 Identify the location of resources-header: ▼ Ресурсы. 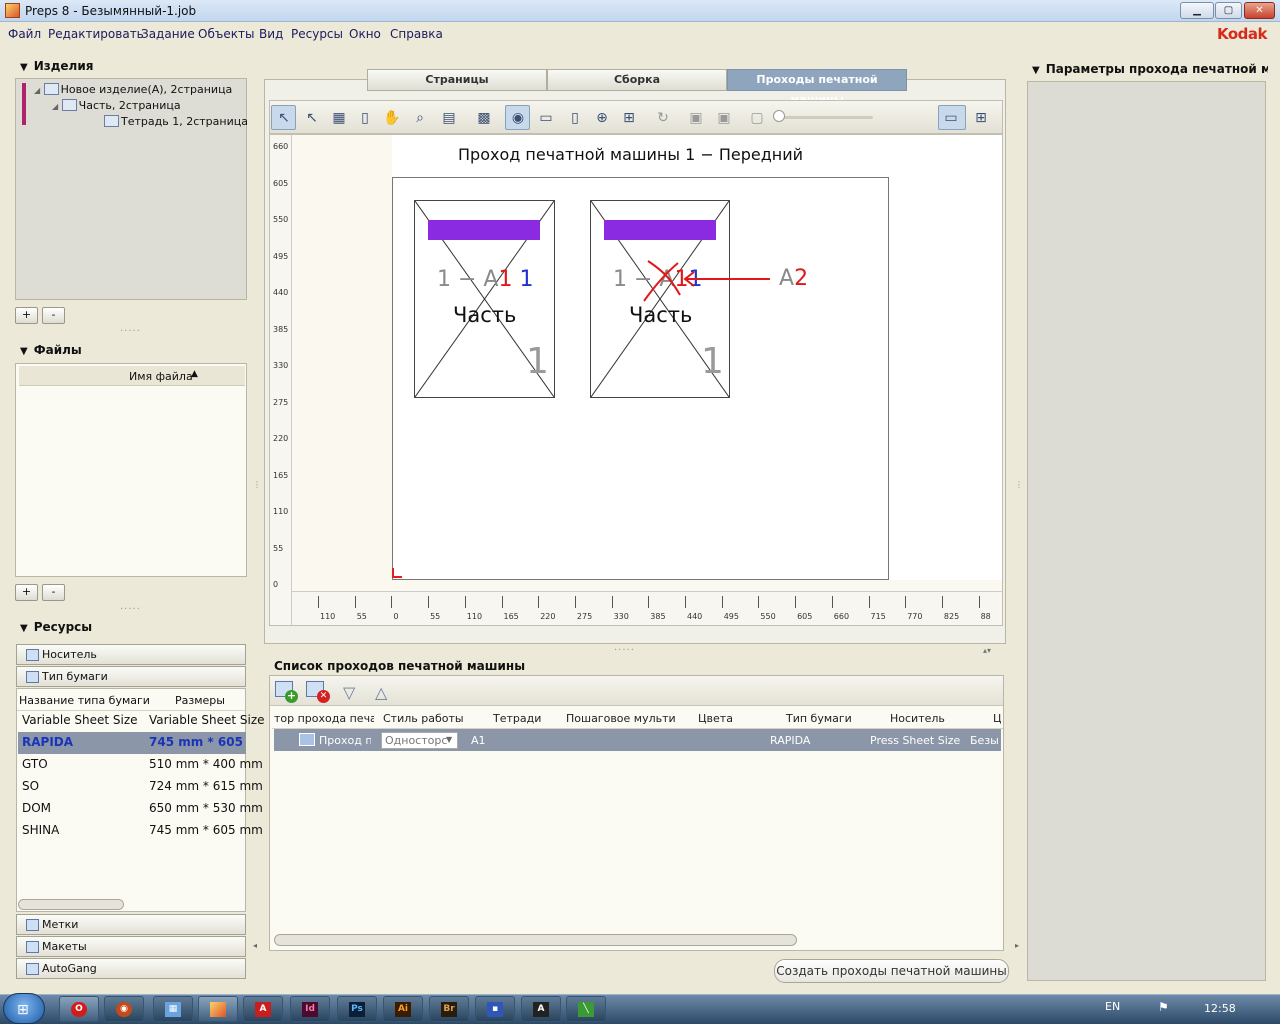
(56, 627).